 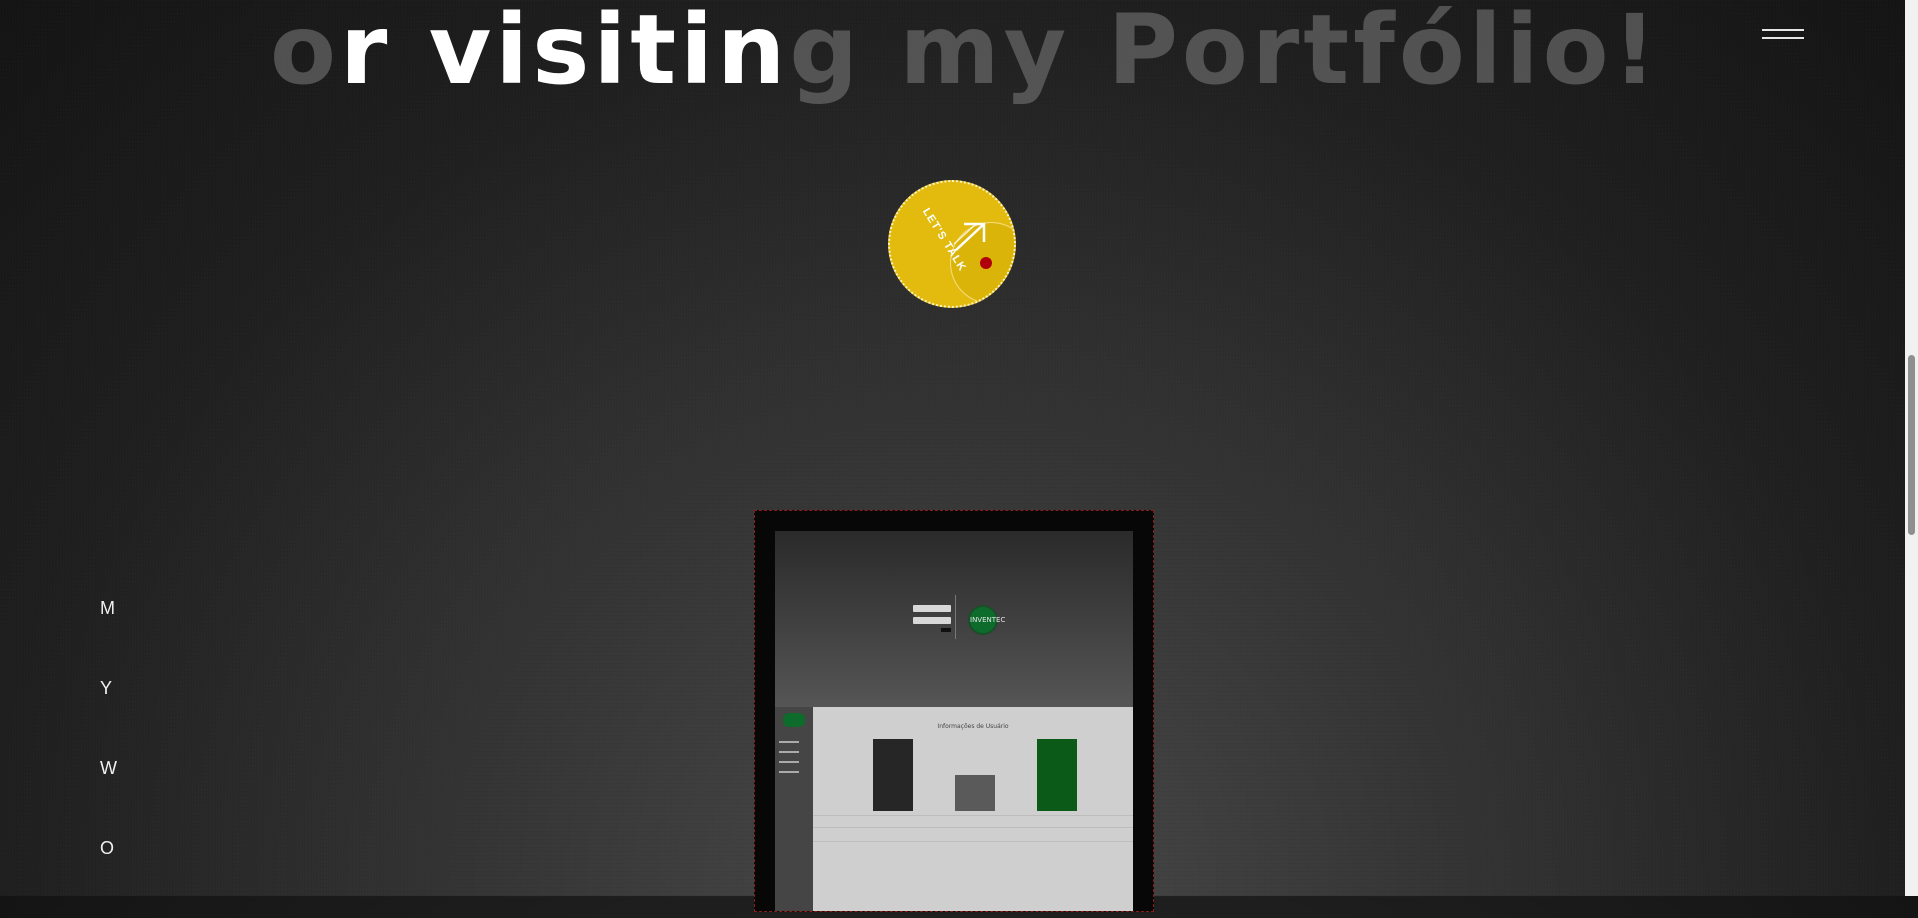 What do you see at coordinates (932, 620) in the screenshot?
I see `login-password-field` at bounding box center [932, 620].